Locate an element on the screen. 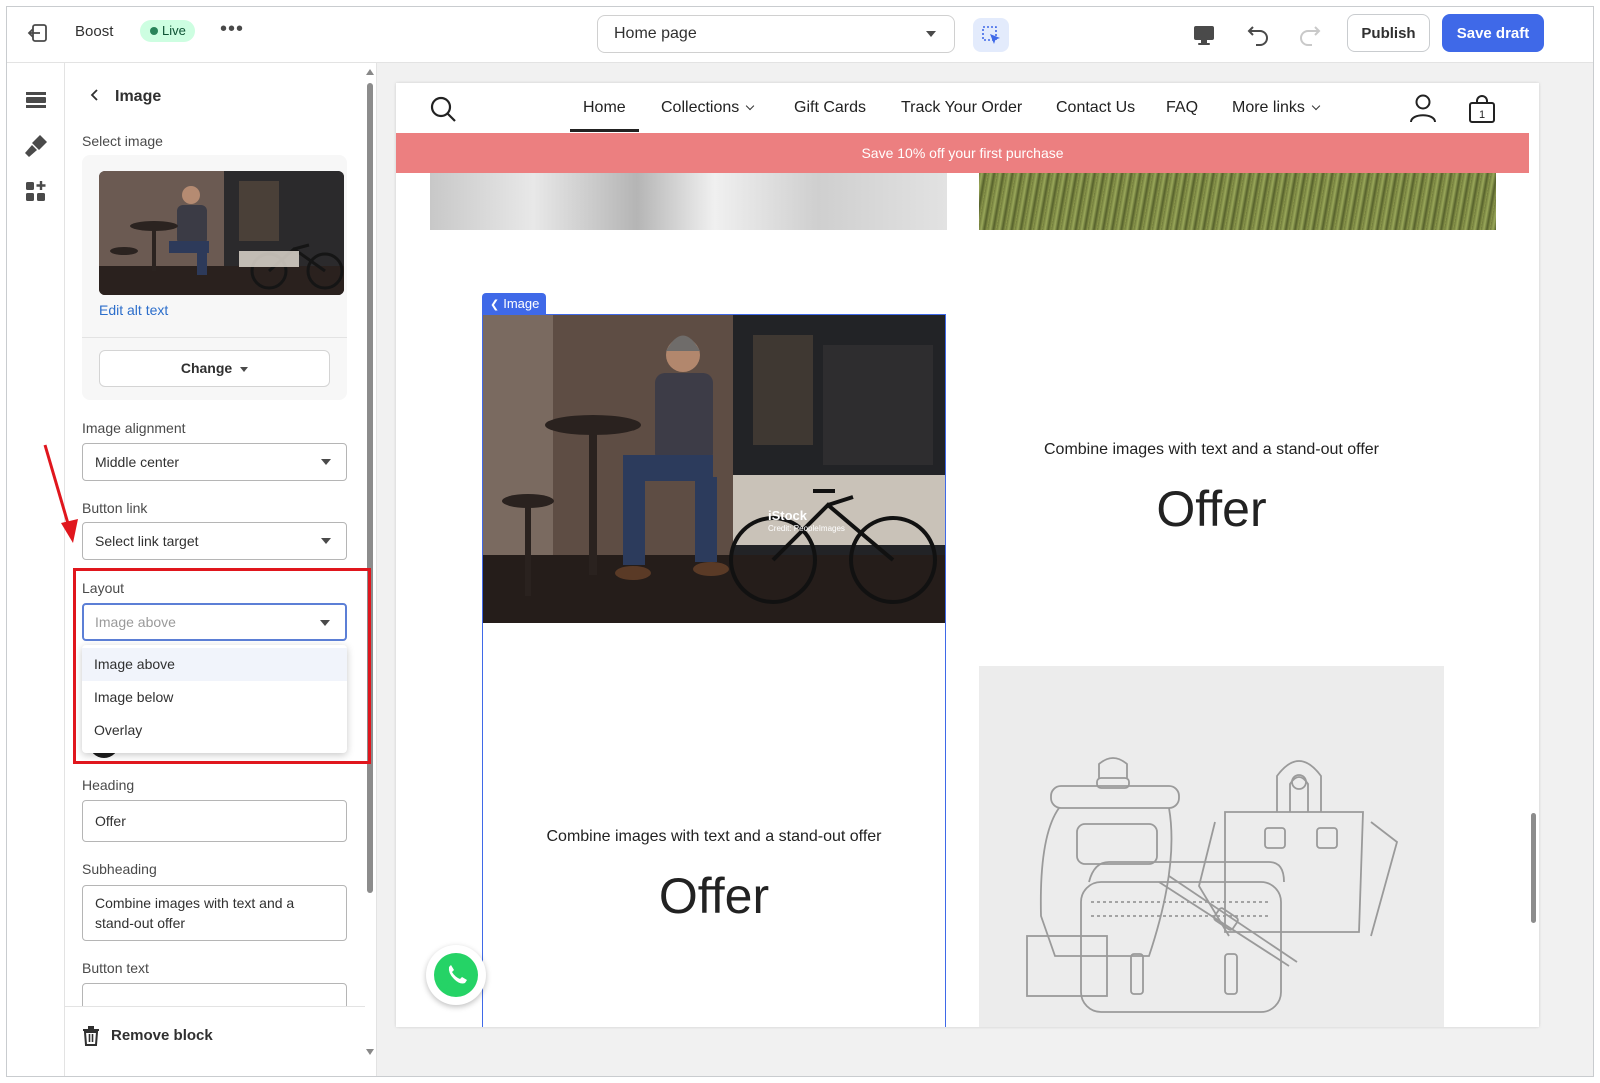 Image resolution: width=1600 pixels, height=1083 pixels. whatsapp-icon is located at coordinates (456, 975).